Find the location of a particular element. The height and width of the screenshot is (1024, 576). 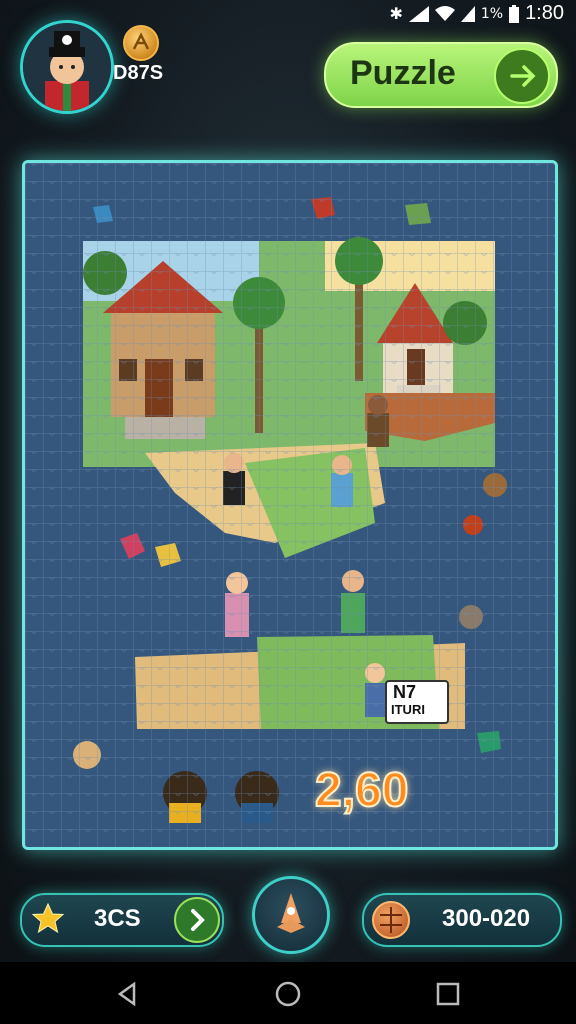

system-nav-bar is located at coordinates (288, 993).